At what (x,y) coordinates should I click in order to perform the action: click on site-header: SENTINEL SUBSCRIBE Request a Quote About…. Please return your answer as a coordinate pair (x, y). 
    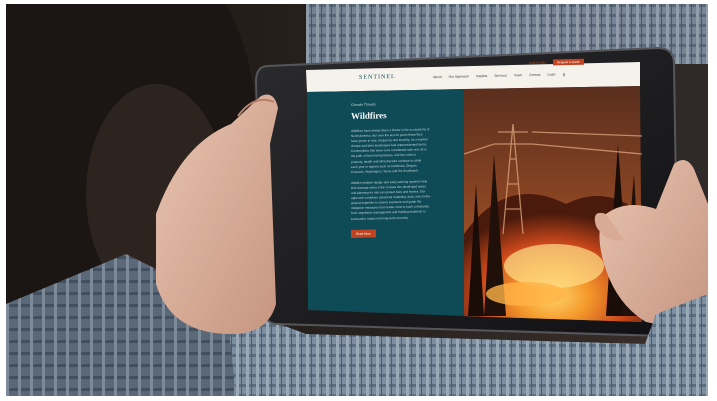
    Looking at the image, I should click on (474, 74).